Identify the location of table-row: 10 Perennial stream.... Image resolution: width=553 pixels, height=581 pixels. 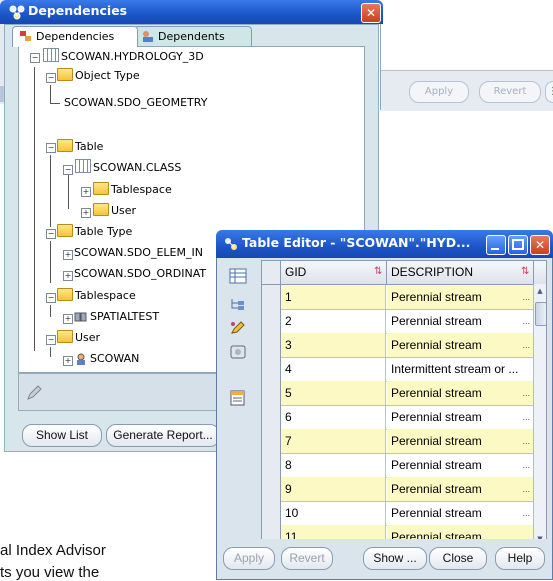
(398, 513).